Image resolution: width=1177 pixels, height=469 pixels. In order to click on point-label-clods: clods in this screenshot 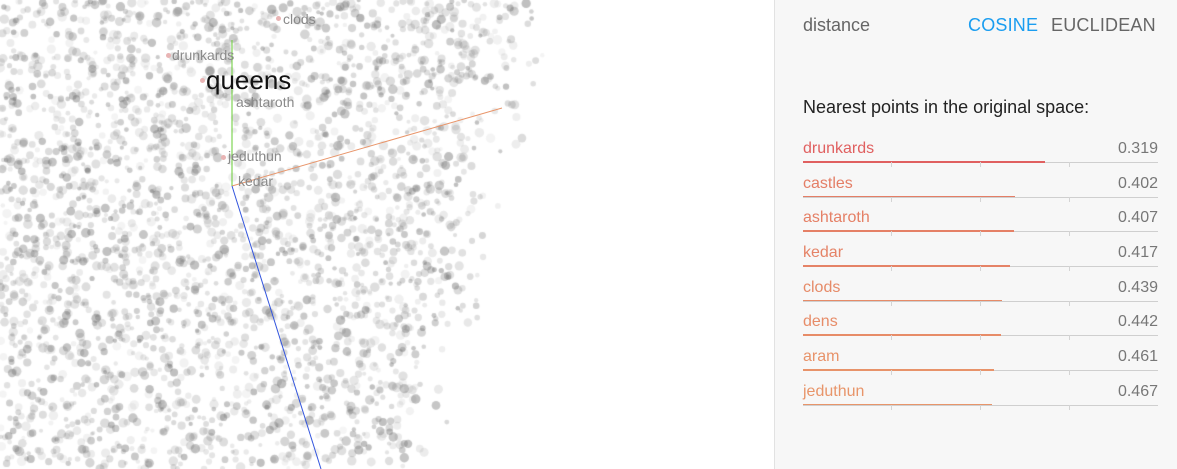, I will do `click(299, 19)`.